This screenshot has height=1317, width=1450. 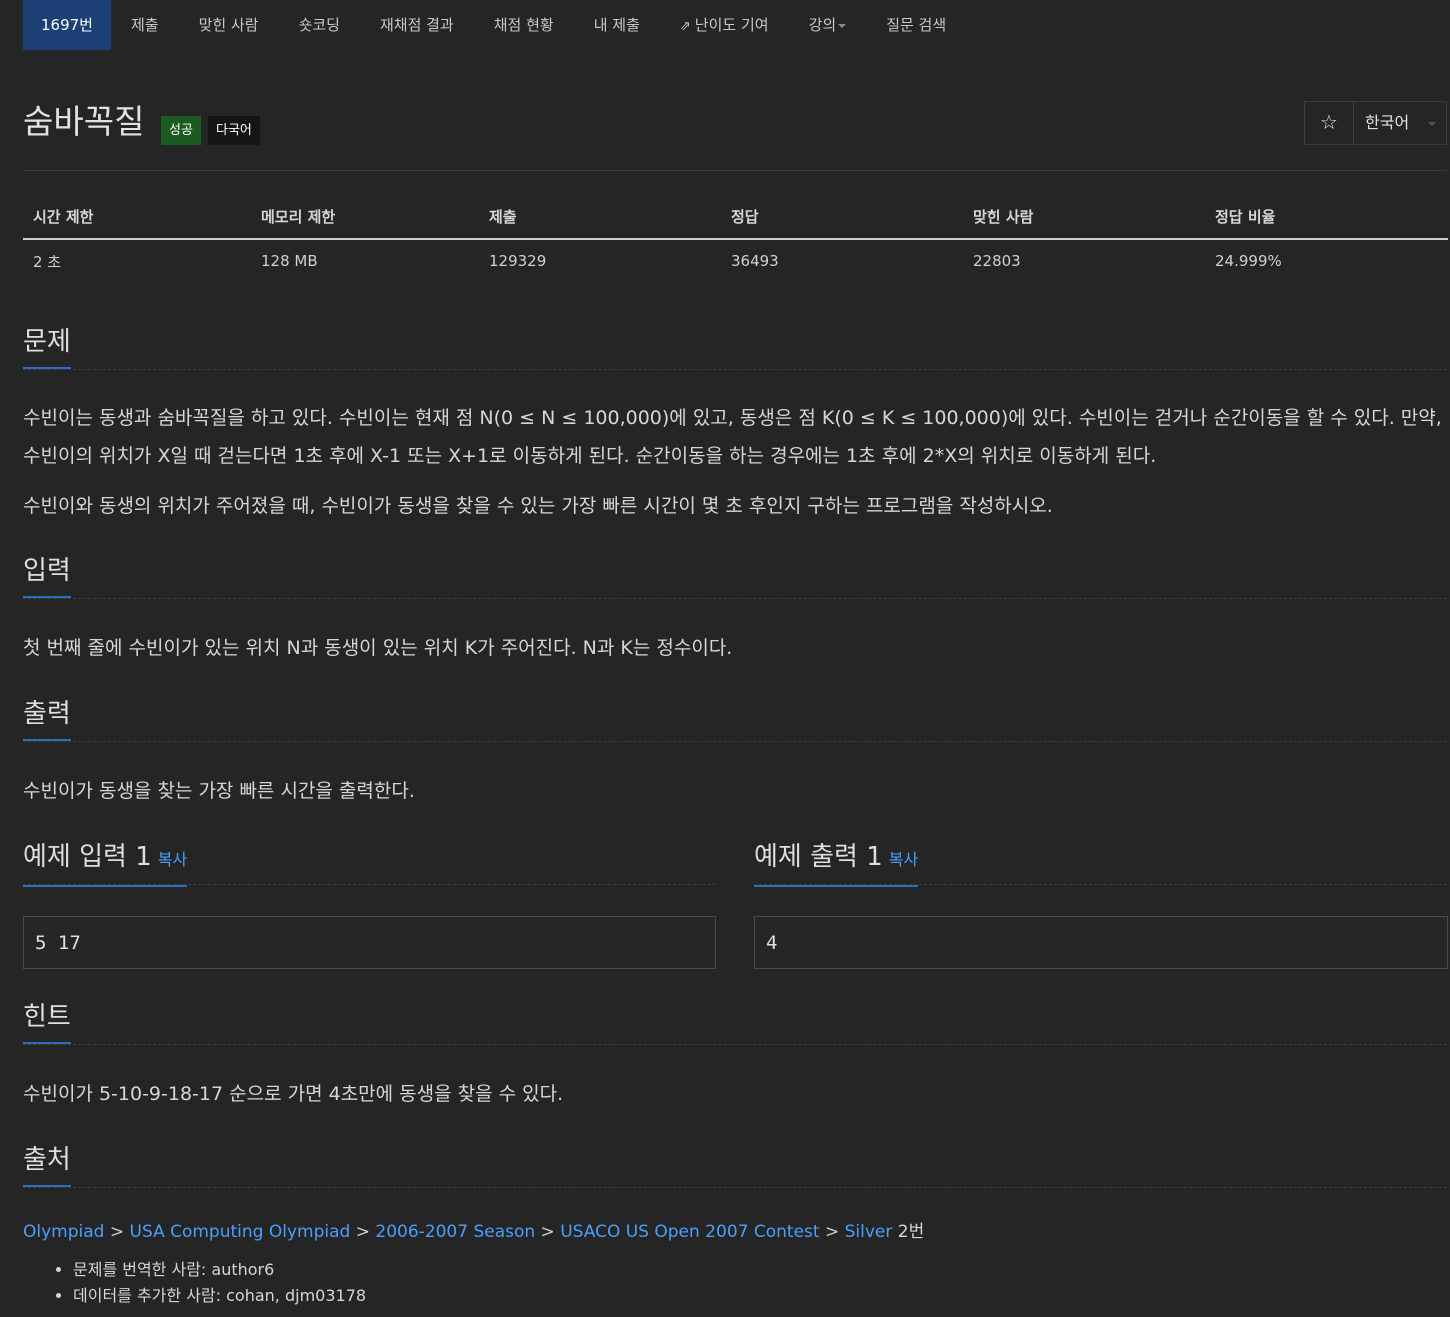 What do you see at coordinates (47, 1165) in the screenshot?
I see `source-section-heading: 출처` at bounding box center [47, 1165].